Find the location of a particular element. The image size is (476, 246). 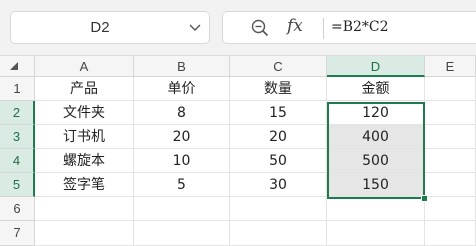

cell-b4: 10 is located at coordinates (182, 161).